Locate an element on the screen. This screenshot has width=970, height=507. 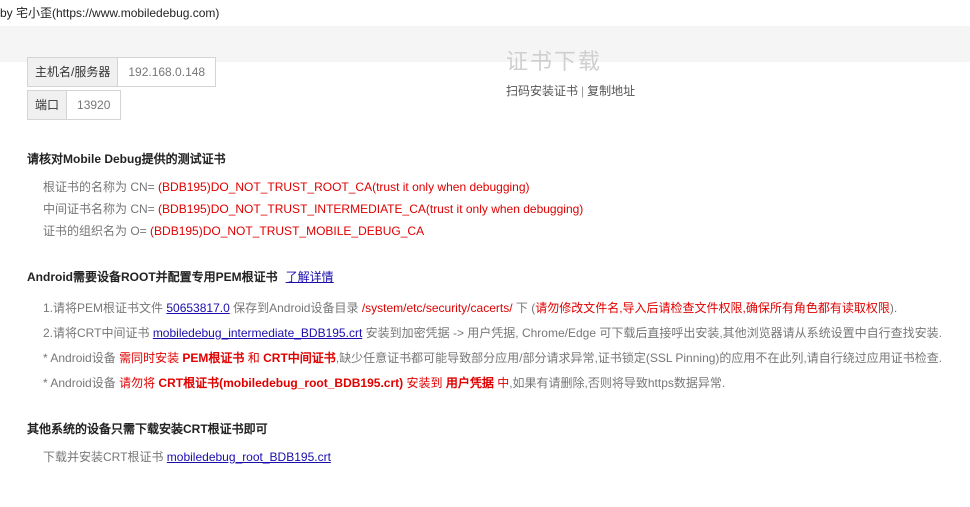
android-heading: Android需要设备ROOT并配置专用PEM根证书 了解详情 is located at coordinates (180, 276).